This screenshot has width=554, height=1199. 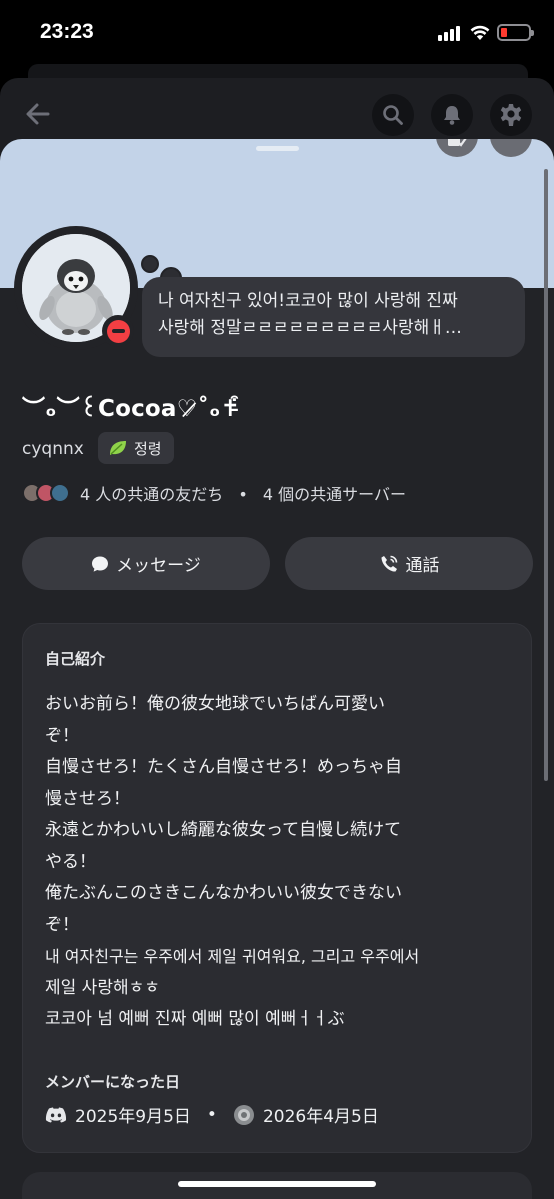 I want to click on id-card-check-icon, so click(x=457, y=143).